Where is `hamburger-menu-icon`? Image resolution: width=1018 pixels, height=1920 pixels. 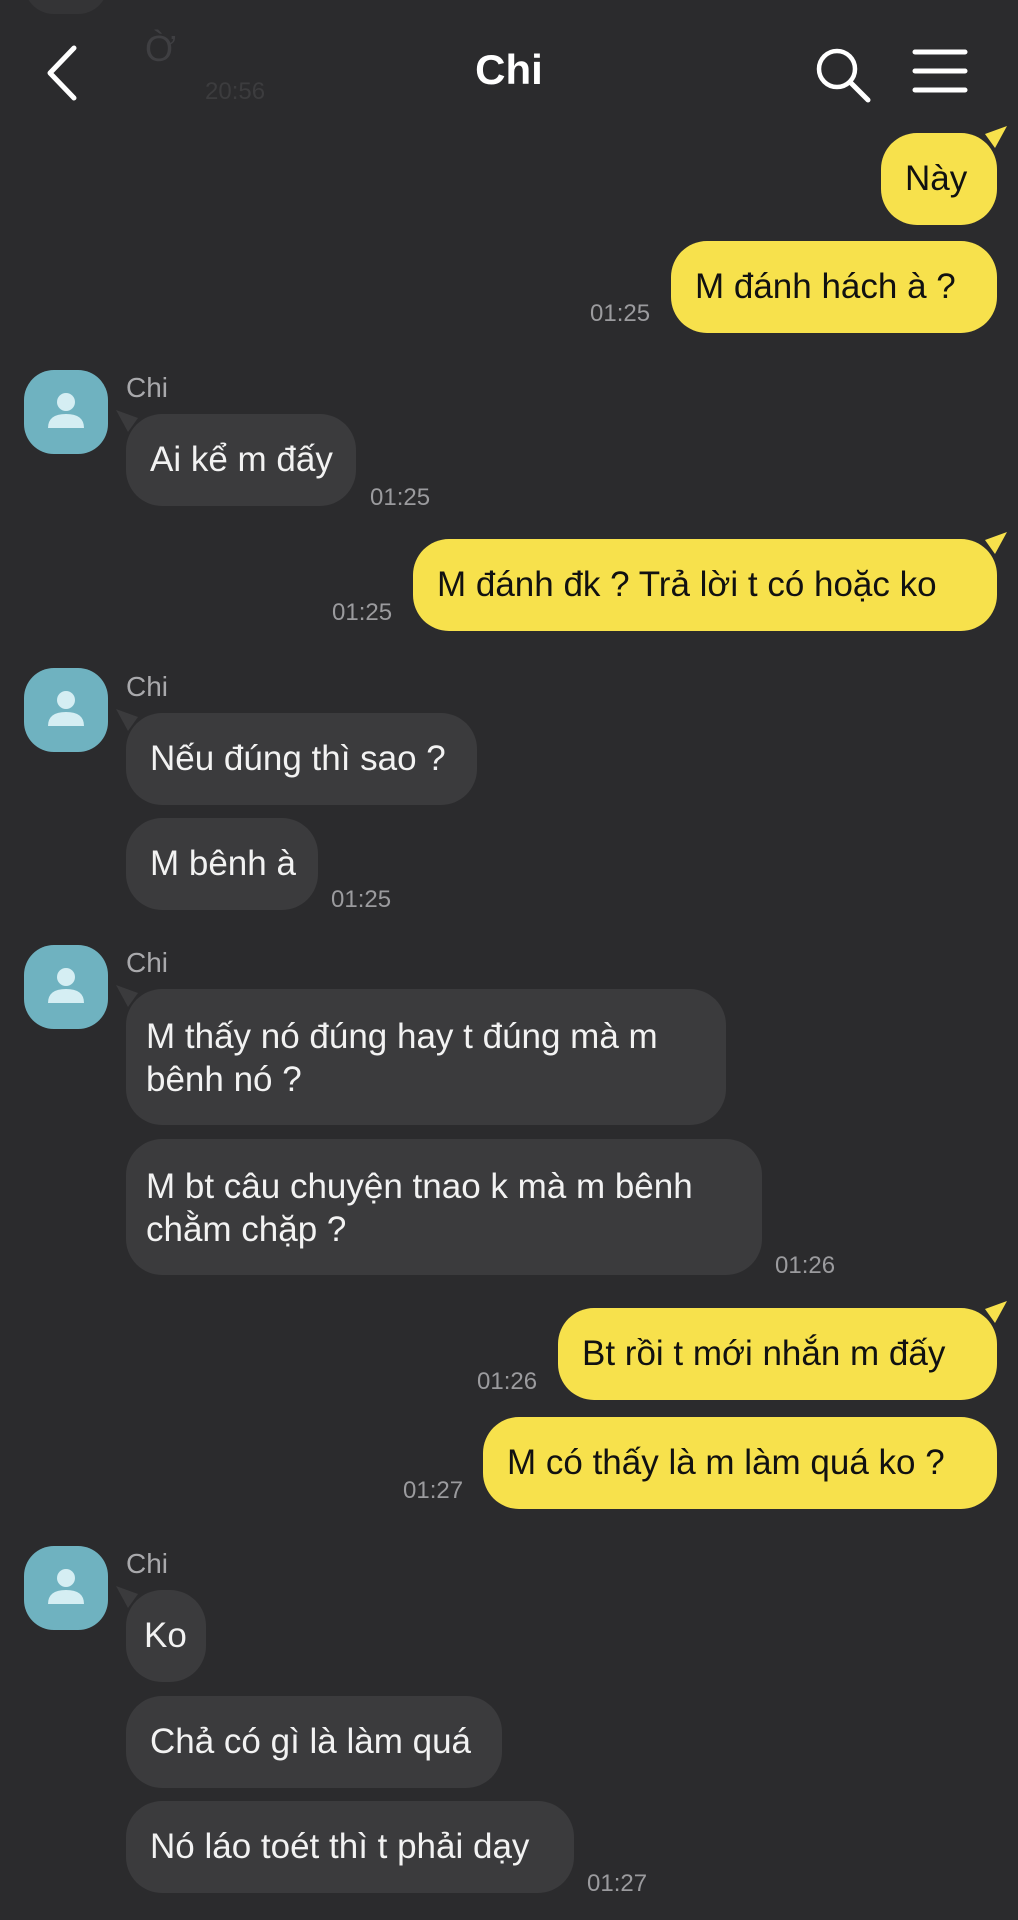
hamburger-menu-icon is located at coordinates (940, 71).